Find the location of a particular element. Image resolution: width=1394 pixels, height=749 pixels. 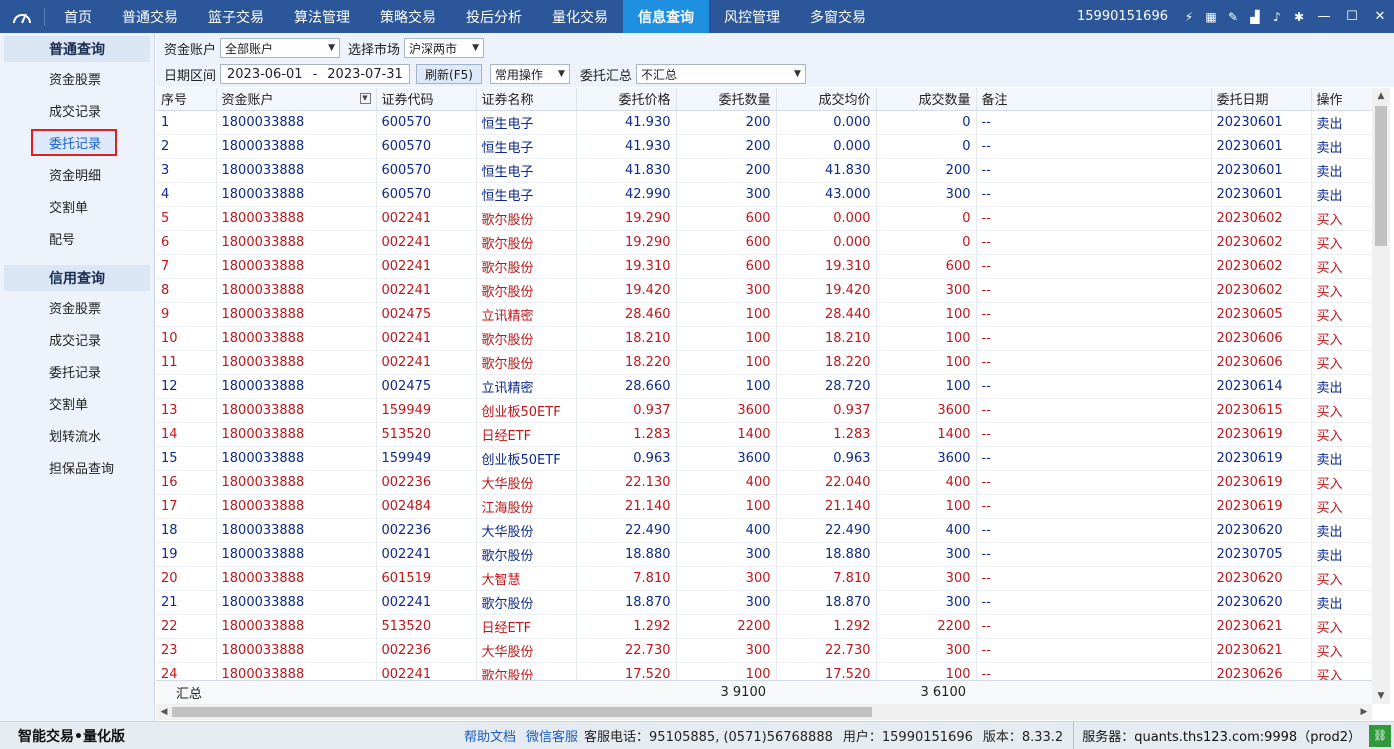

horizontal-scrollbar: ◀ ▶ is located at coordinates (764, 712).